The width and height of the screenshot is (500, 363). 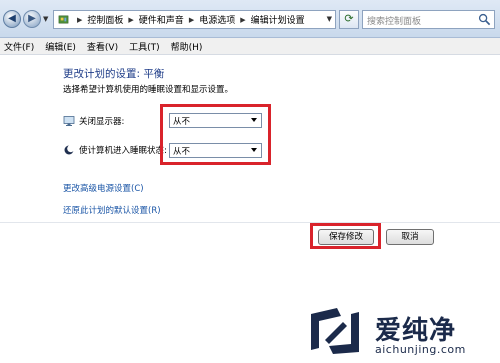 I want to click on breadcrumb-item-hardware-sound: 硬件和声音, so click(x=161, y=19).